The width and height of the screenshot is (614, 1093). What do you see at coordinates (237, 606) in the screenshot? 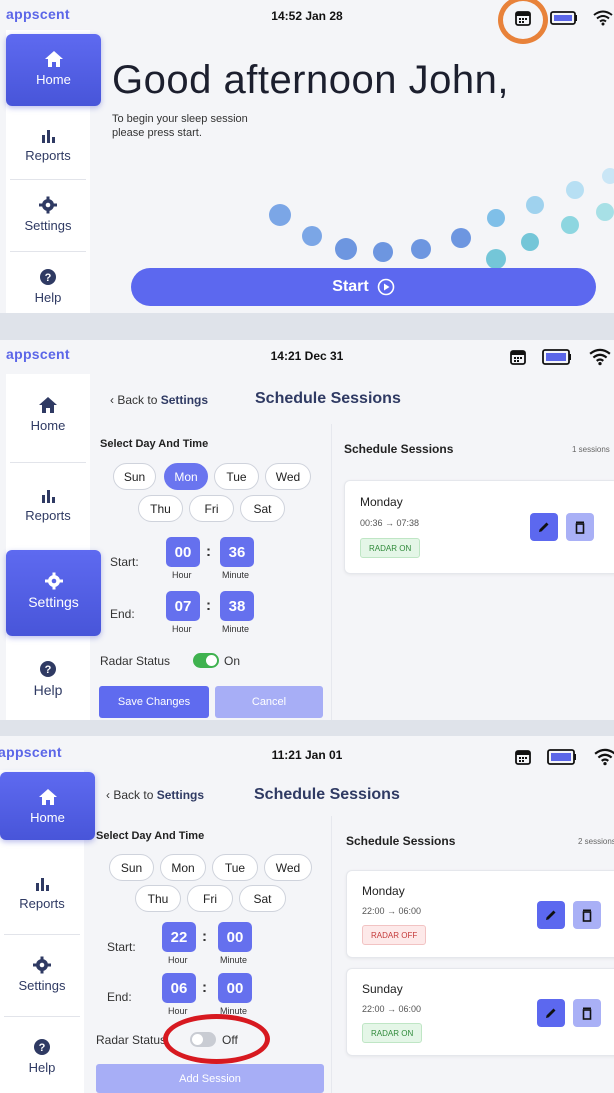
I see `end-minute-field: 38` at bounding box center [237, 606].